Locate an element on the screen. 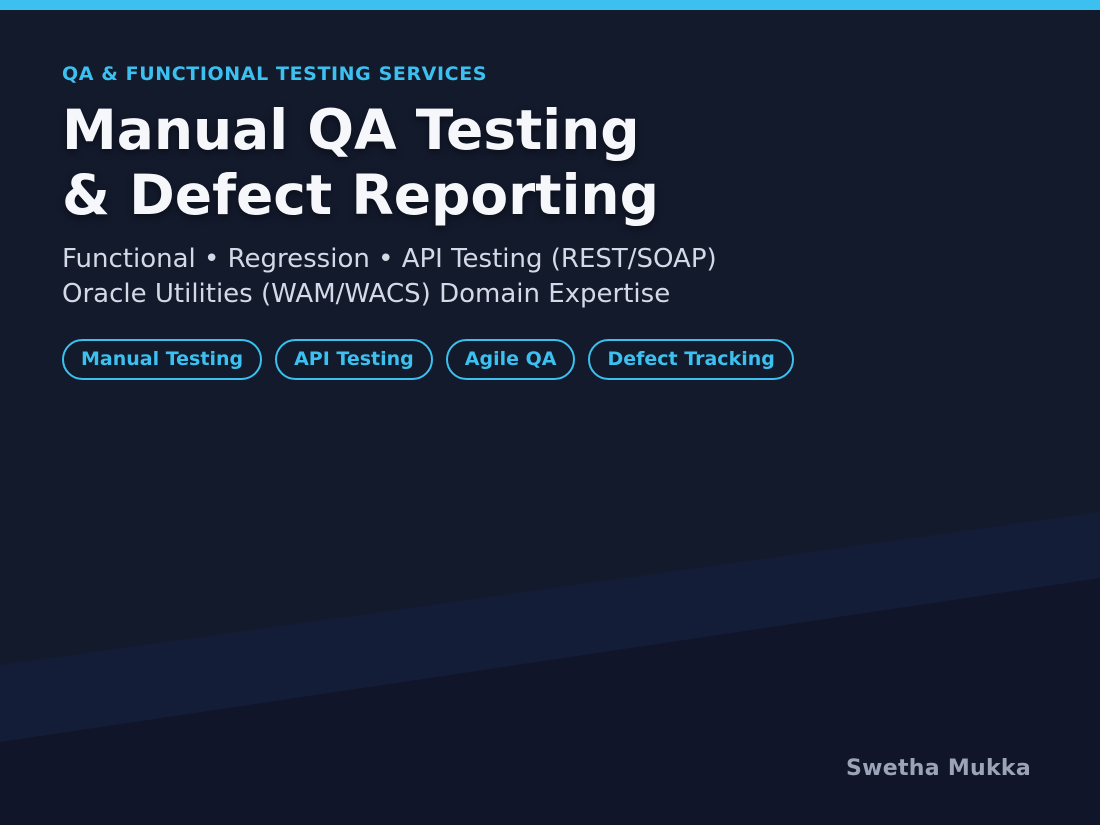 The width and height of the screenshot is (1100, 825). tag-manual-testing: Manual Testing is located at coordinates (162, 359).